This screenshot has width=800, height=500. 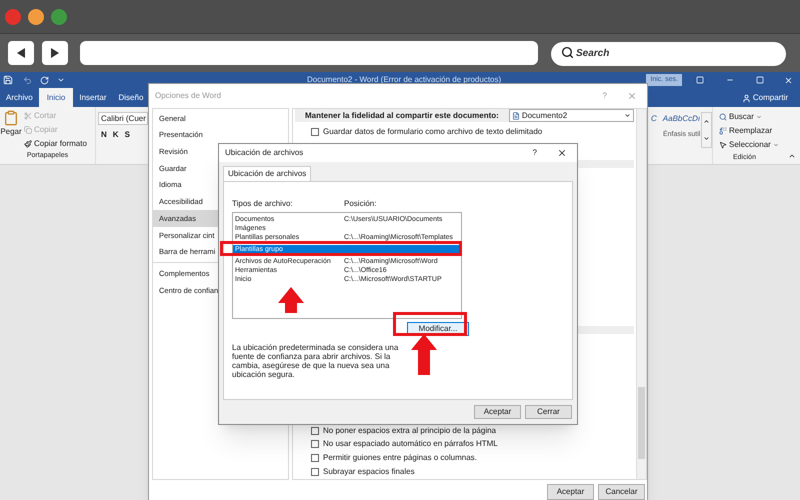 What do you see at coordinates (410, 444) in the screenshot?
I see `checkbox-label: No usar espaciado automático en párrafos HTML` at bounding box center [410, 444].